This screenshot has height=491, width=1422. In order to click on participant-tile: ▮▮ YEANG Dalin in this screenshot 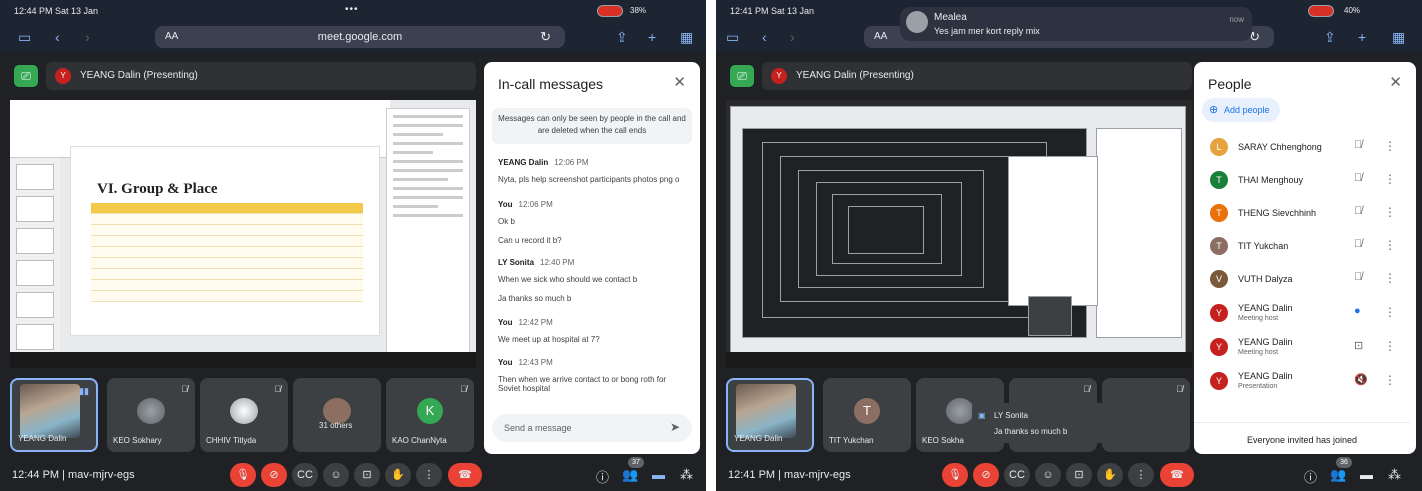, I will do `click(54, 415)`.